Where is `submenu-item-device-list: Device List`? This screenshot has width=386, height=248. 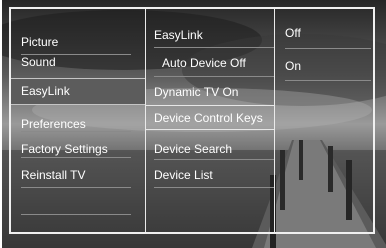 submenu-item-device-list: Device List is located at coordinates (210, 175).